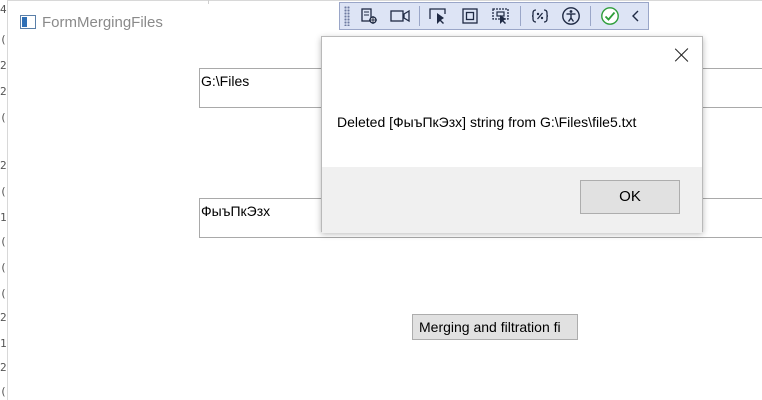  Describe the element at coordinates (438, 16) in the screenshot. I see `pointer-select-icon` at that location.